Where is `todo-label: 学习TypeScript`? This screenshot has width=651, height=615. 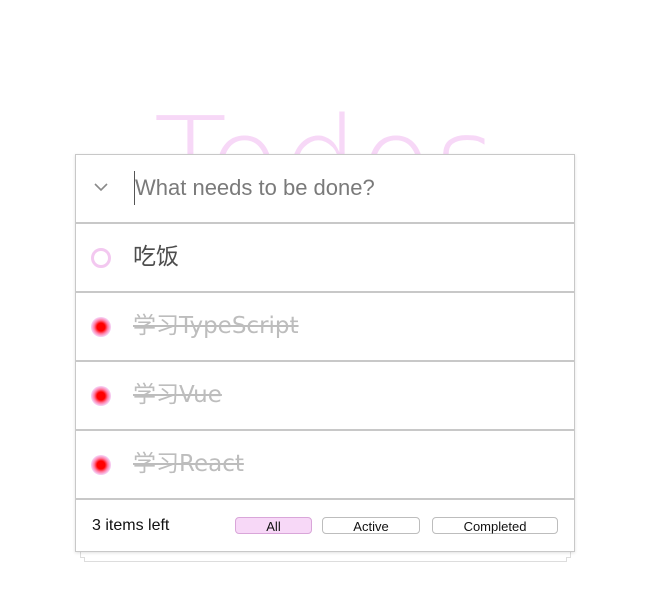 todo-label: 学习TypeScript is located at coordinates (216, 326).